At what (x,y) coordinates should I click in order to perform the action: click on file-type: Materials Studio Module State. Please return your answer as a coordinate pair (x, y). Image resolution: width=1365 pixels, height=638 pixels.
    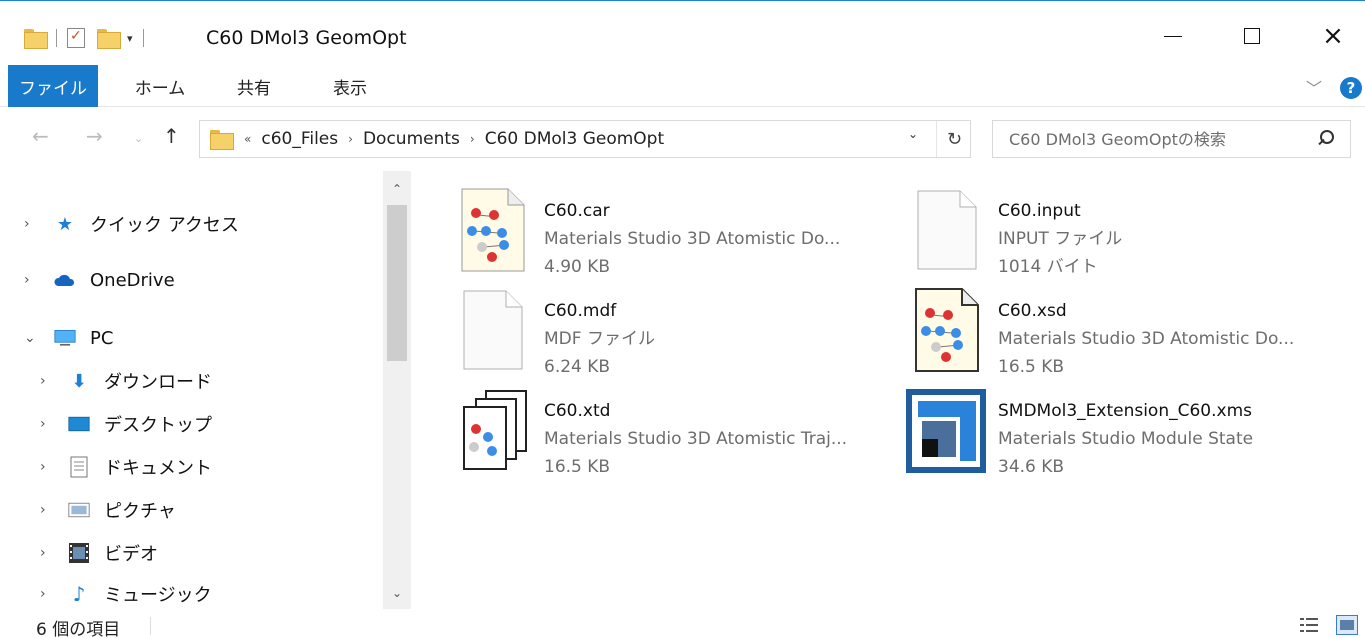
    Looking at the image, I should click on (1126, 439).